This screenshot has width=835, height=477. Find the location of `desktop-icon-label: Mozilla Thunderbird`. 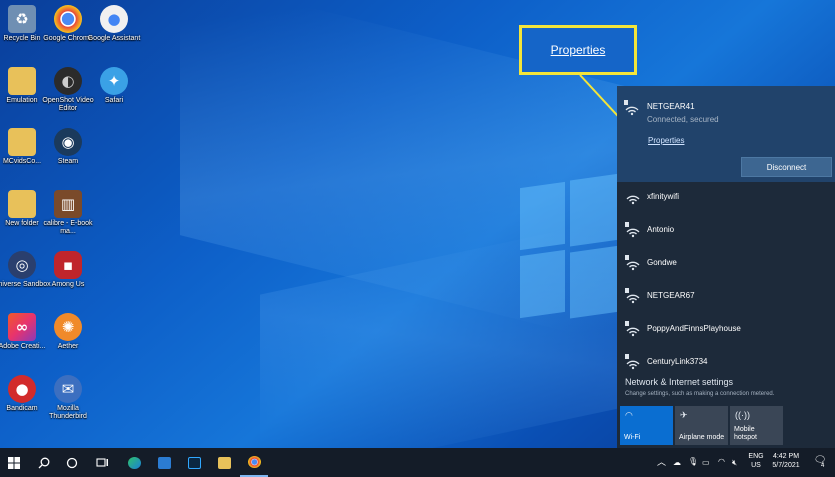

desktop-icon-label: Mozilla Thunderbird is located at coordinates (68, 412).